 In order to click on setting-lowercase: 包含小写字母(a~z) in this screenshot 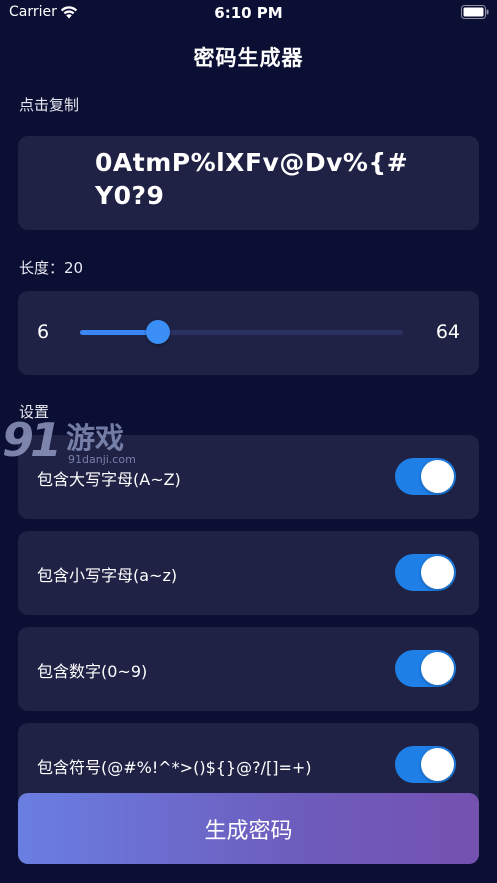, I will do `click(248, 573)`.